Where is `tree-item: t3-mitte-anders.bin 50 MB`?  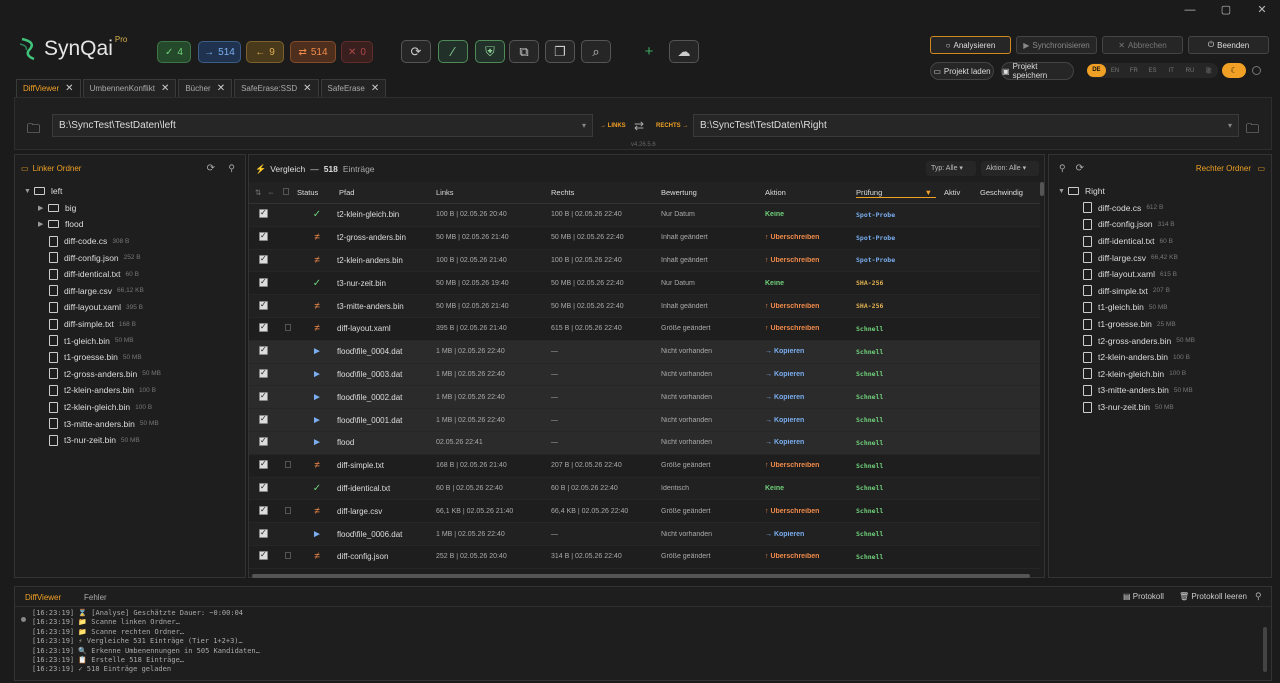 tree-item: t3-mitte-anders.bin 50 MB is located at coordinates (1164, 390).